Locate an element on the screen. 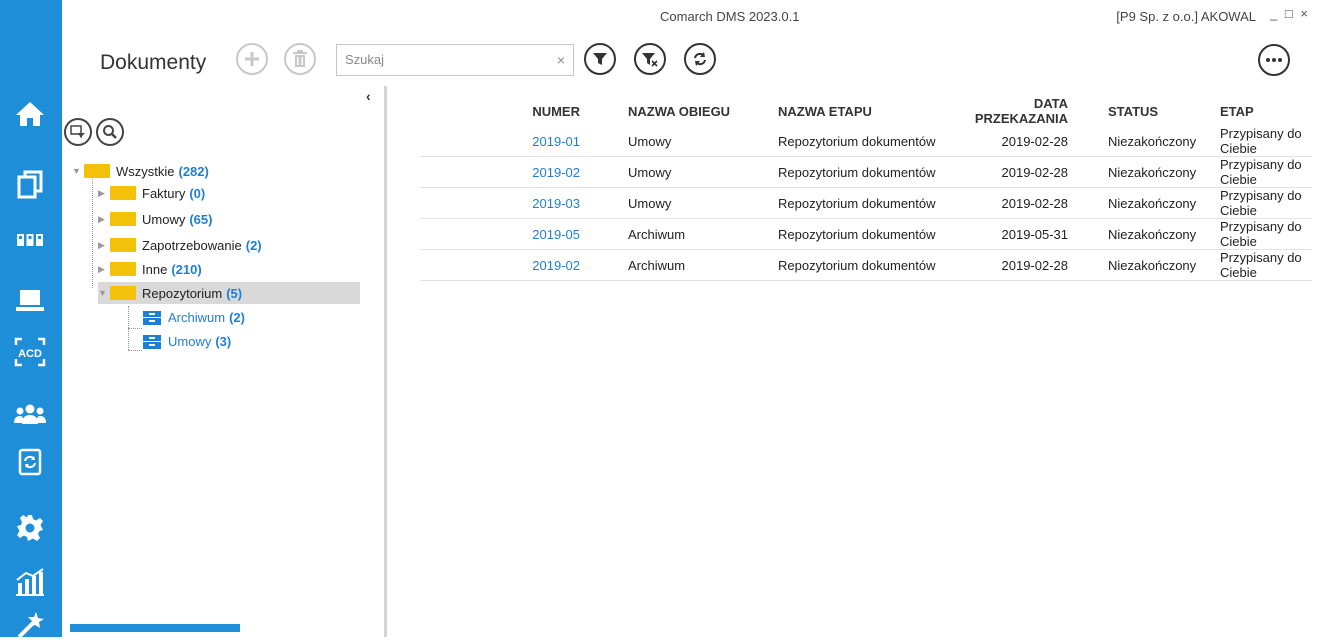 This screenshot has width=1320, height=642. search-box: × is located at coordinates (455, 60).